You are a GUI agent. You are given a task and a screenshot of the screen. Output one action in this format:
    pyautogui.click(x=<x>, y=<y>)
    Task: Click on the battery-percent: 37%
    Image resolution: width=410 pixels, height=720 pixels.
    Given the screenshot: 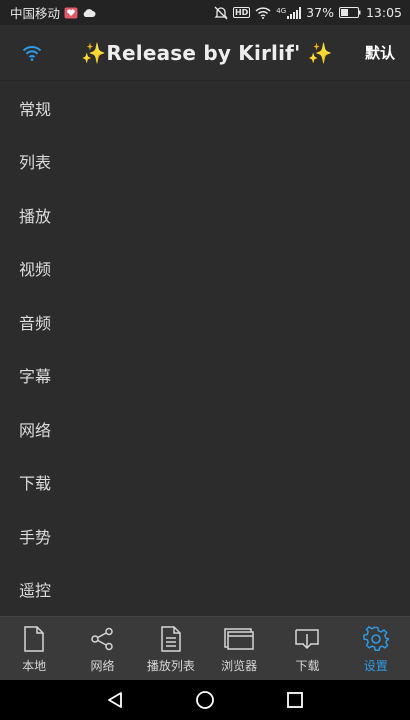 What is the action you would take?
    pyautogui.click(x=320, y=12)
    